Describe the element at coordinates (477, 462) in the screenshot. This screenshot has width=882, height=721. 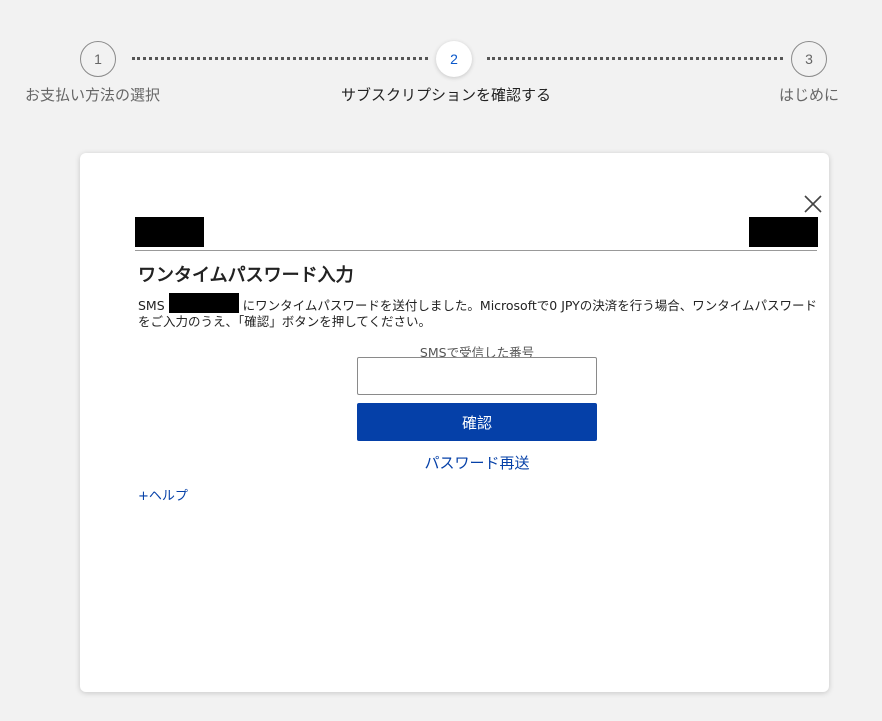
I see `resend-password-link: パスワード再送` at that location.